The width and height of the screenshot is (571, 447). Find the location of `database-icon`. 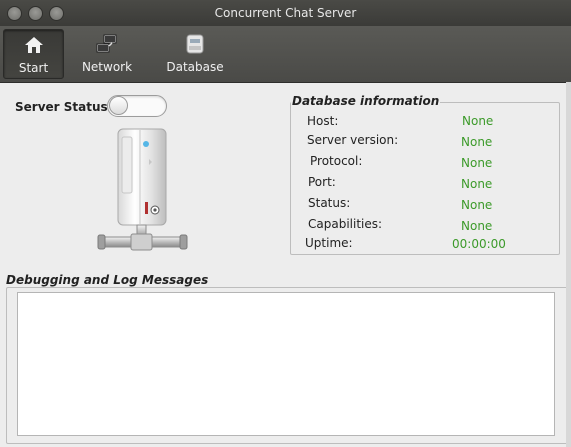

database-icon is located at coordinates (195, 44).